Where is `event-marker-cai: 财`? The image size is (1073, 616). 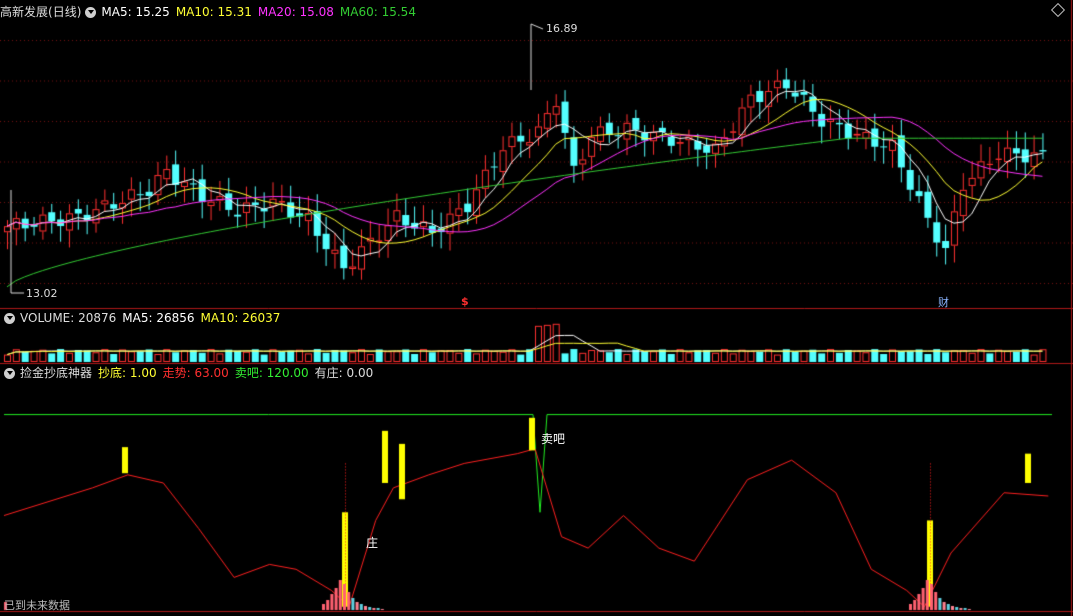 event-marker-cai: 财 is located at coordinates (943, 302).